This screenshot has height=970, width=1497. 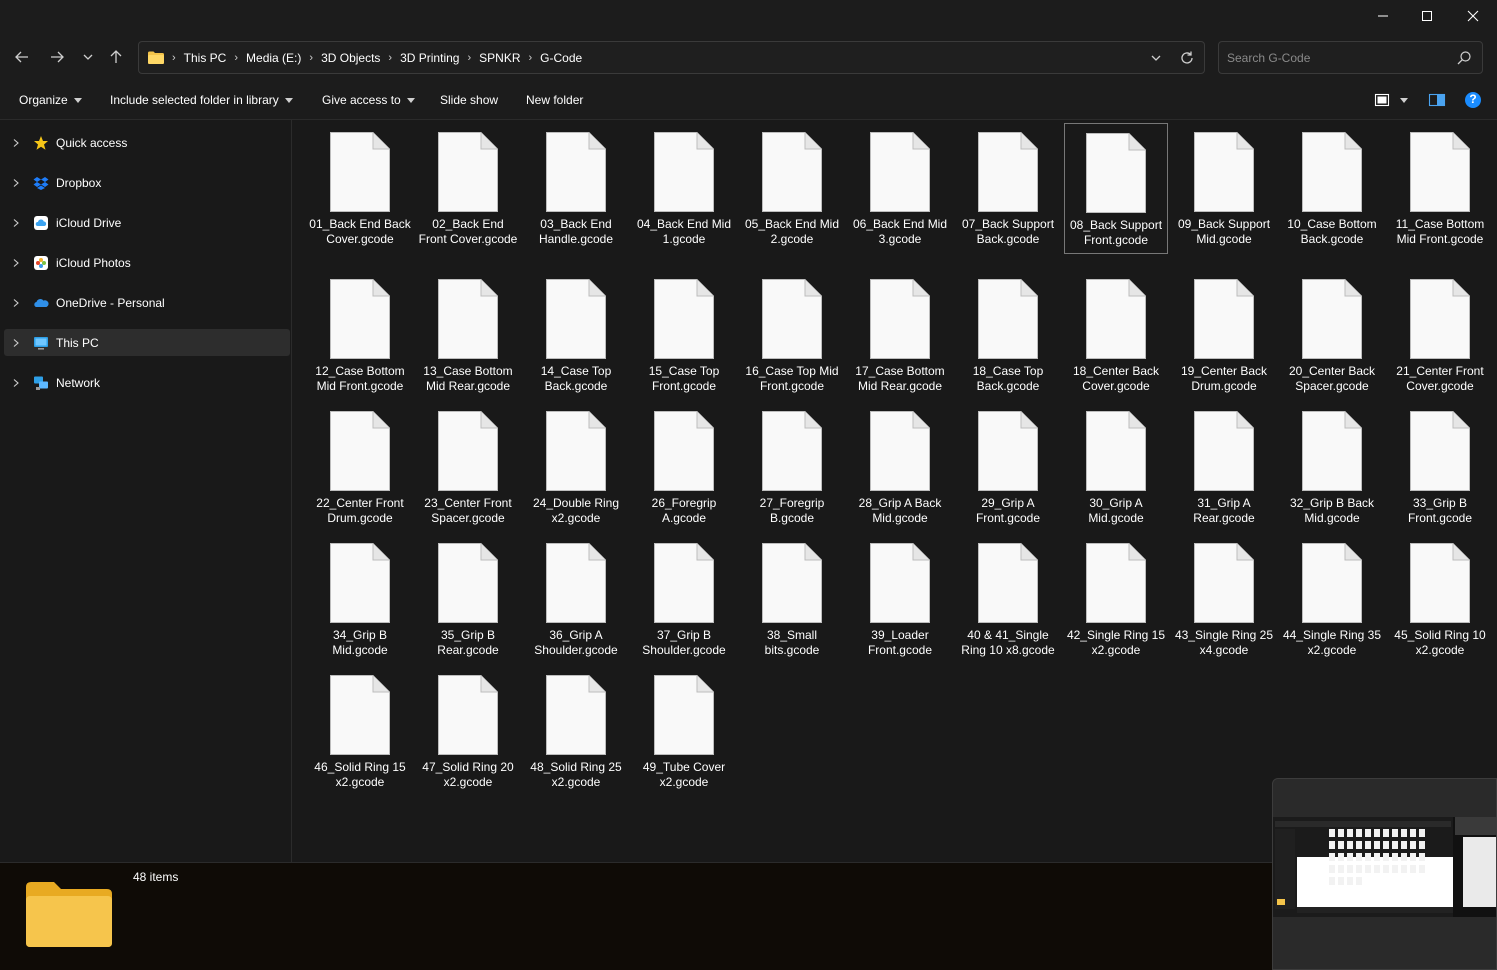 I want to click on file-item: 22_Center Front Drum.gcode, so click(x=360, y=463).